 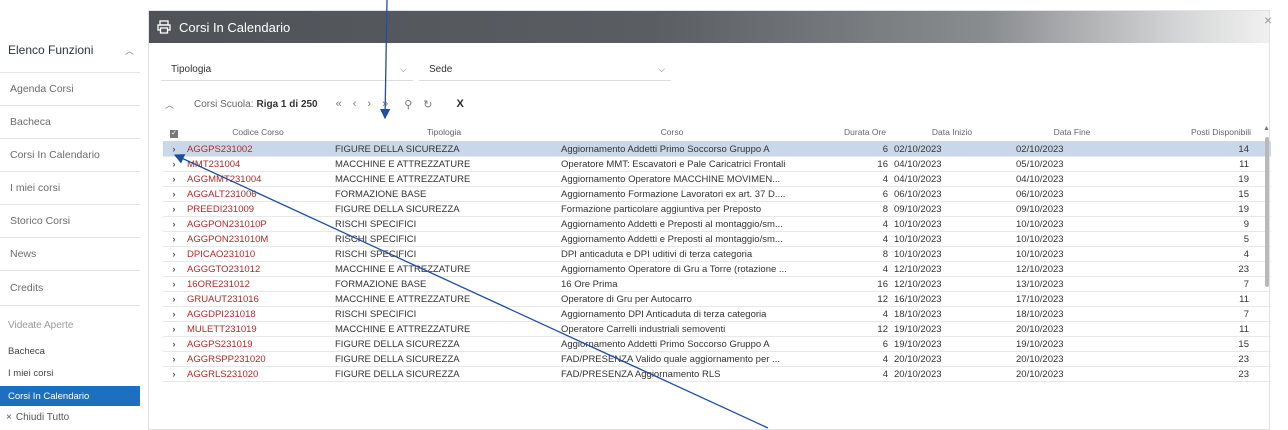 I want to click on column-header: Corso, so click(x=672, y=132).